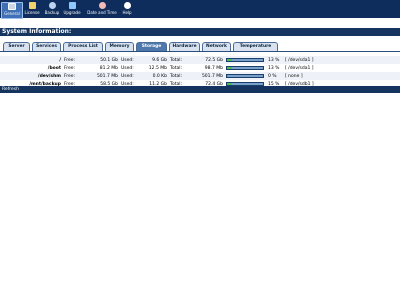 The width and height of the screenshot is (400, 308). I want to click on free-value: 50.1 Gb, so click(109, 60).